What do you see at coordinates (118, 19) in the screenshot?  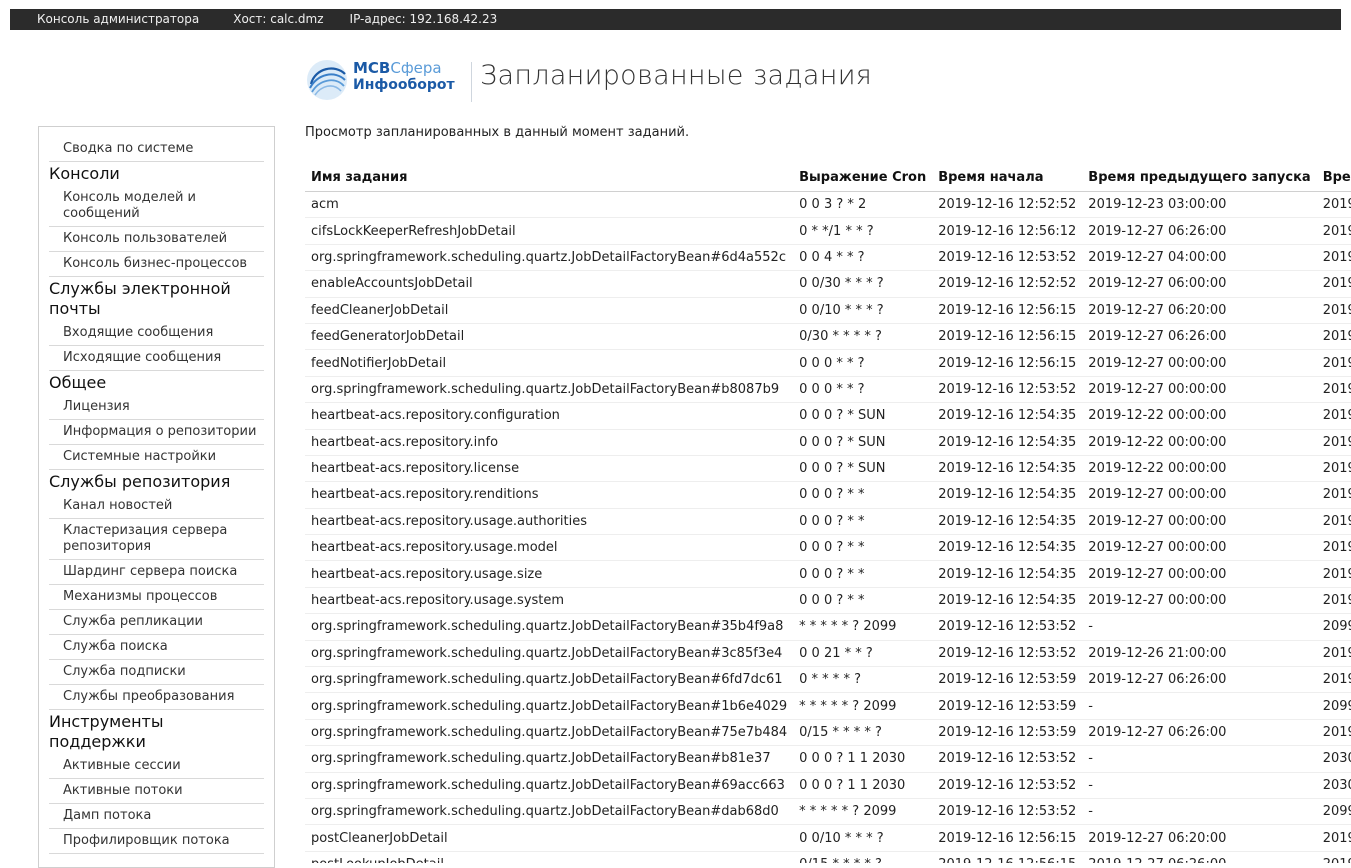 I see `admin-console-label: Консоль администратора` at bounding box center [118, 19].